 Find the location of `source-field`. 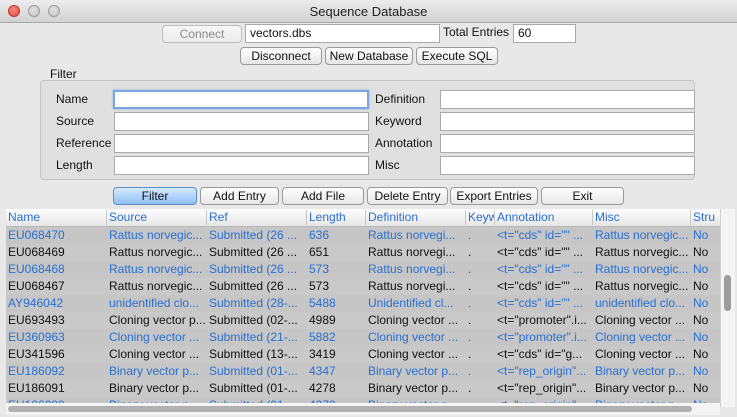

source-field is located at coordinates (241, 121).